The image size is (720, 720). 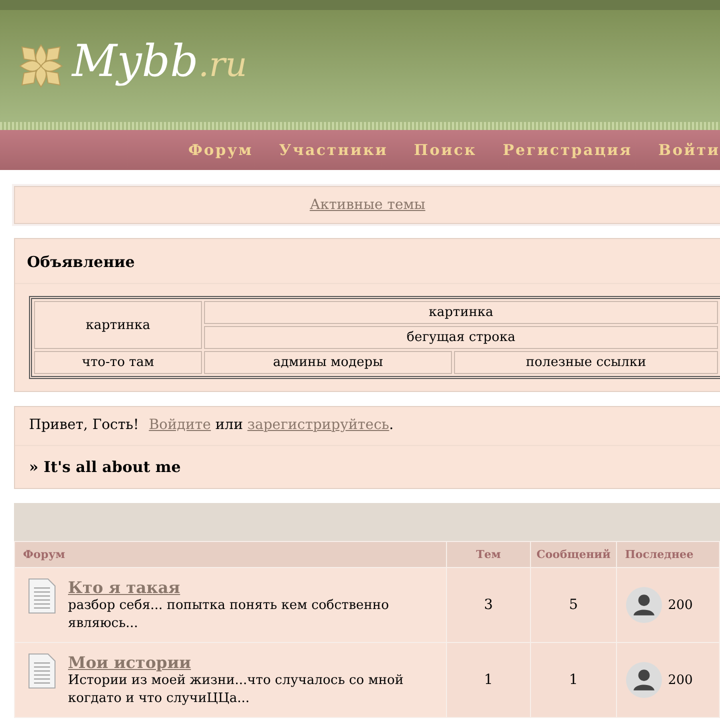 What do you see at coordinates (367, 261) in the screenshot?
I see `announcement-title: Объявление` at bounding box center [367, 261].